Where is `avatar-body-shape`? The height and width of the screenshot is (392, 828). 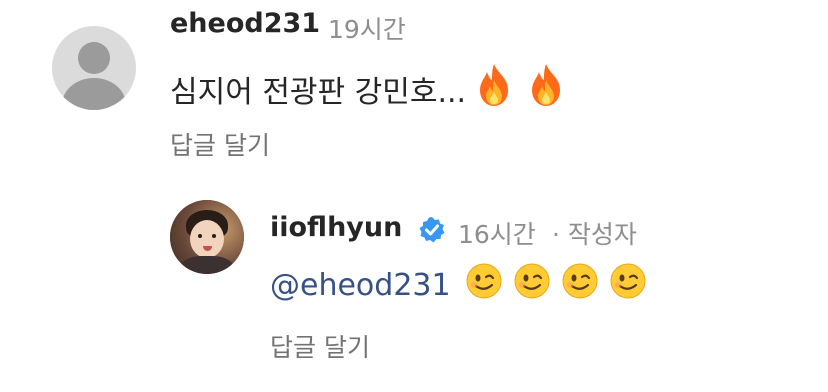 avatar-body-shape is located at coordinates (94, 94).